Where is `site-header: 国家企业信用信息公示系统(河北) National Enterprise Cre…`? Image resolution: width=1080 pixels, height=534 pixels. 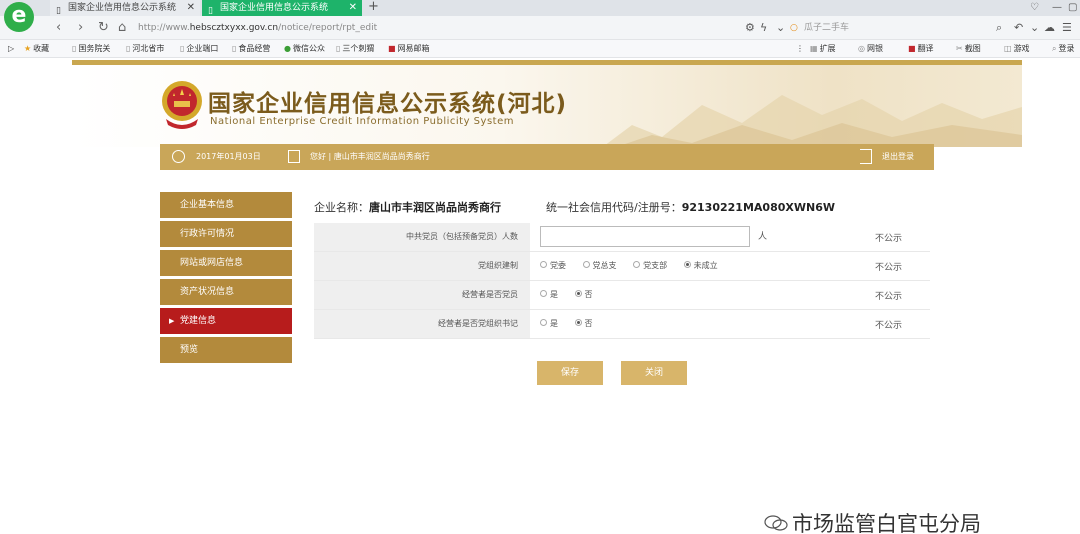
site-header: 国家企业信用信息公示系统(河北) National Enterprise Cre… is located at coordinates (547, 106).